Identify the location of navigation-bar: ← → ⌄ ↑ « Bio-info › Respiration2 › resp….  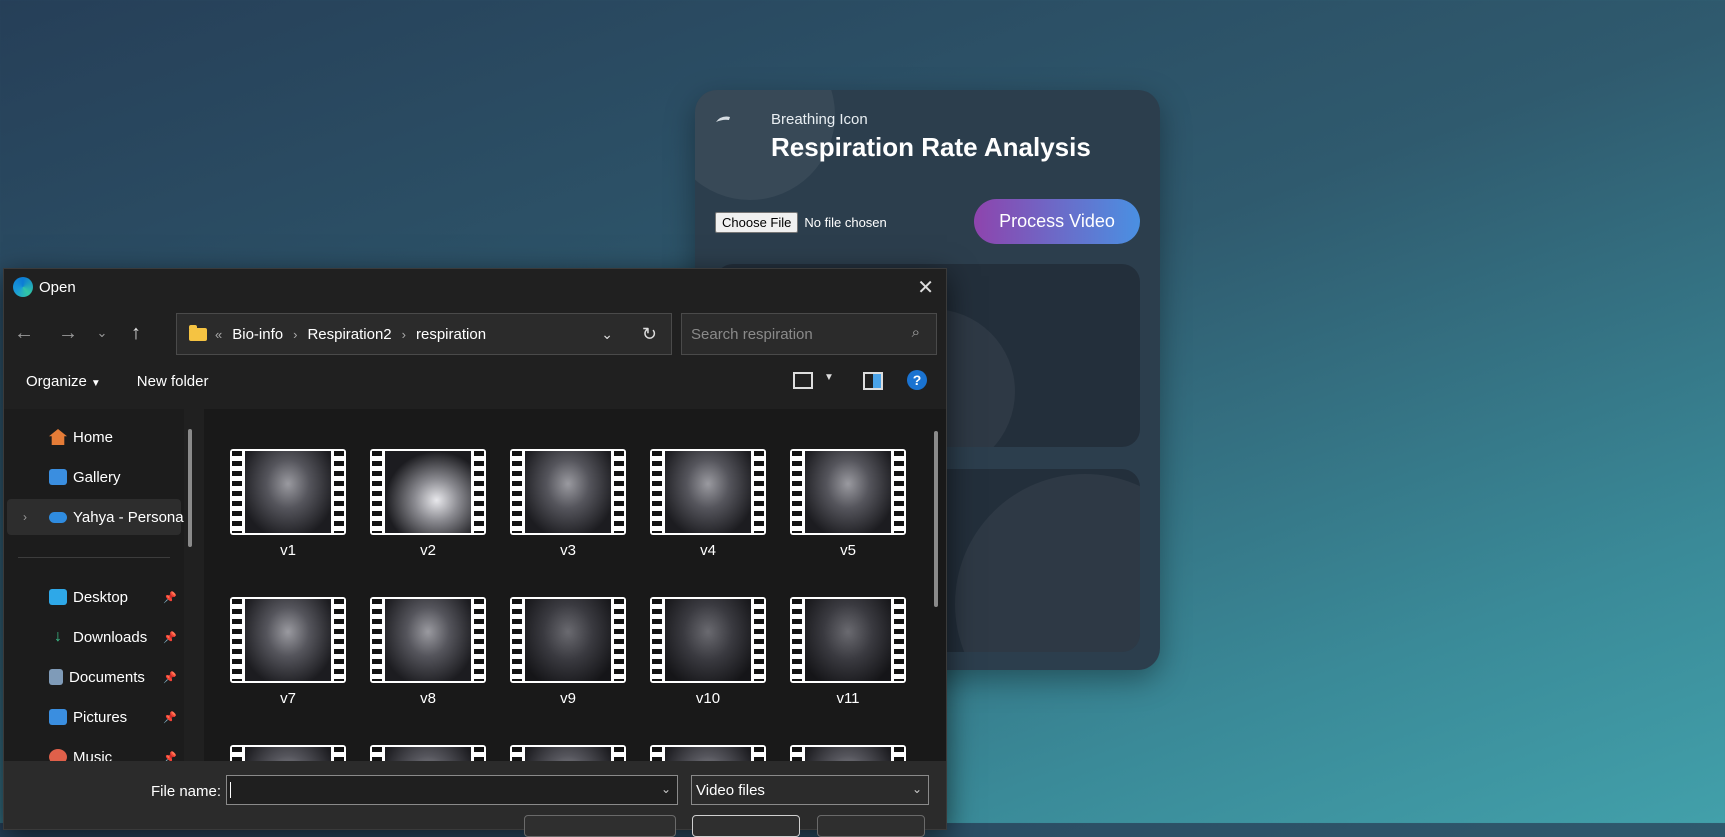
(475, 333).